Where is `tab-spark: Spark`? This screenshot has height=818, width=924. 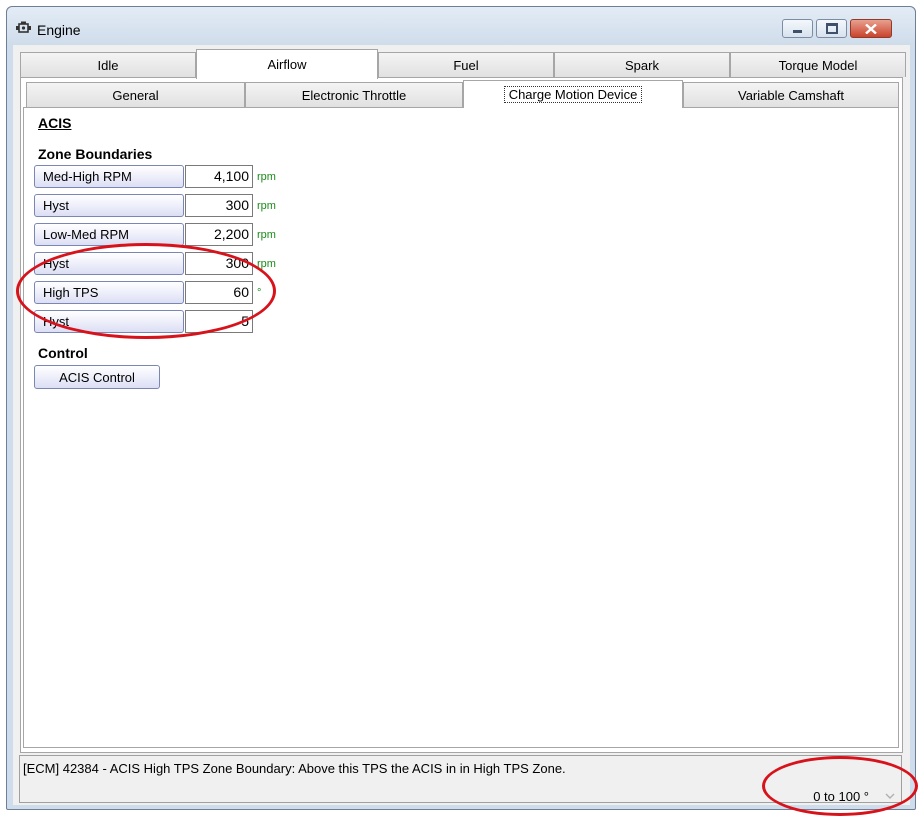
tab-spark: Spark is located at coordinates (642, 64).